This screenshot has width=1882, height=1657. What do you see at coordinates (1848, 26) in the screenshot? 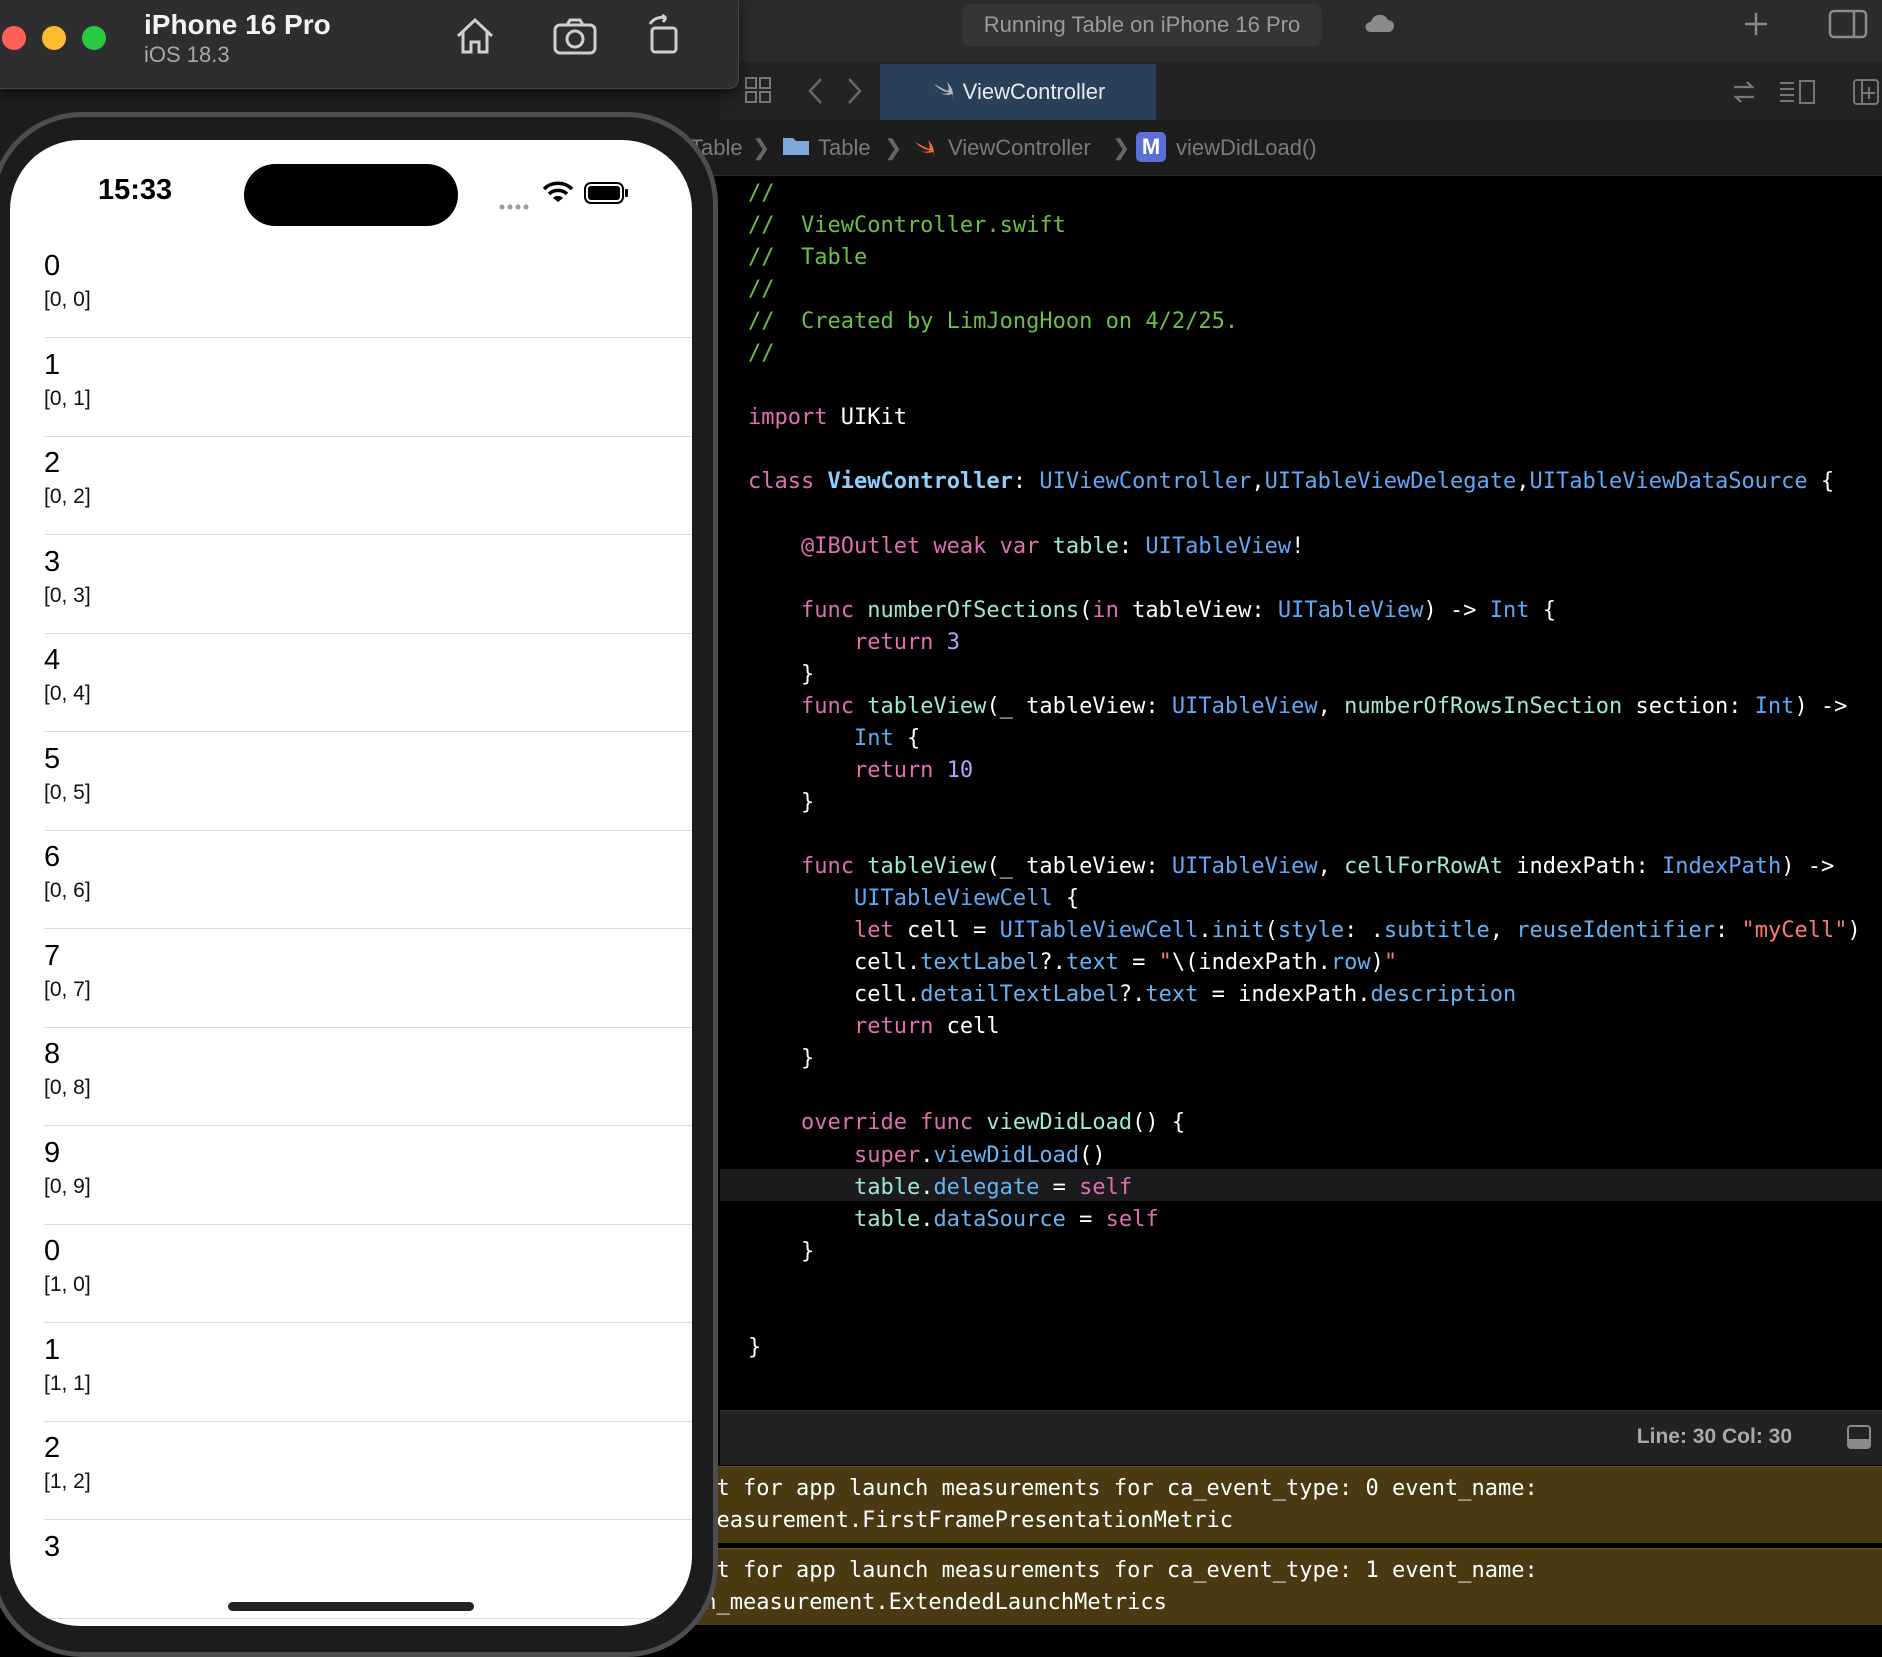
I see `inspector-toggle-icon` at bounding box center [1848, 26].